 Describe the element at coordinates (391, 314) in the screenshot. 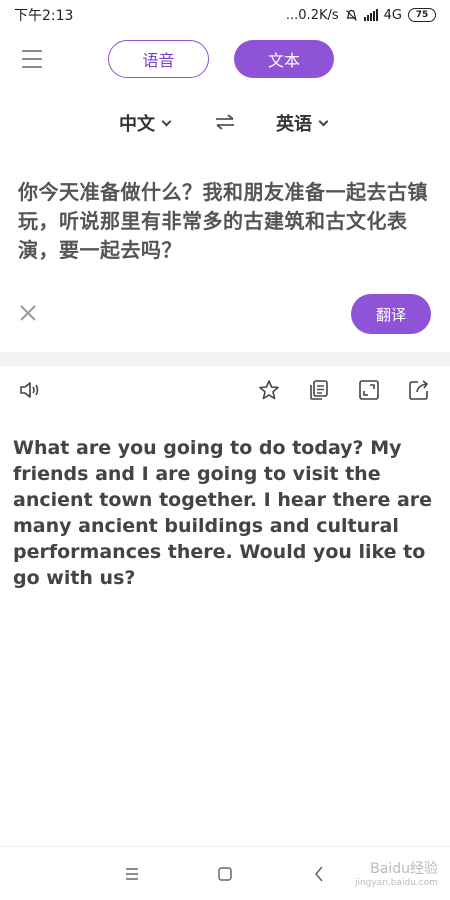

I see `translate-button: 翻译` at that location.